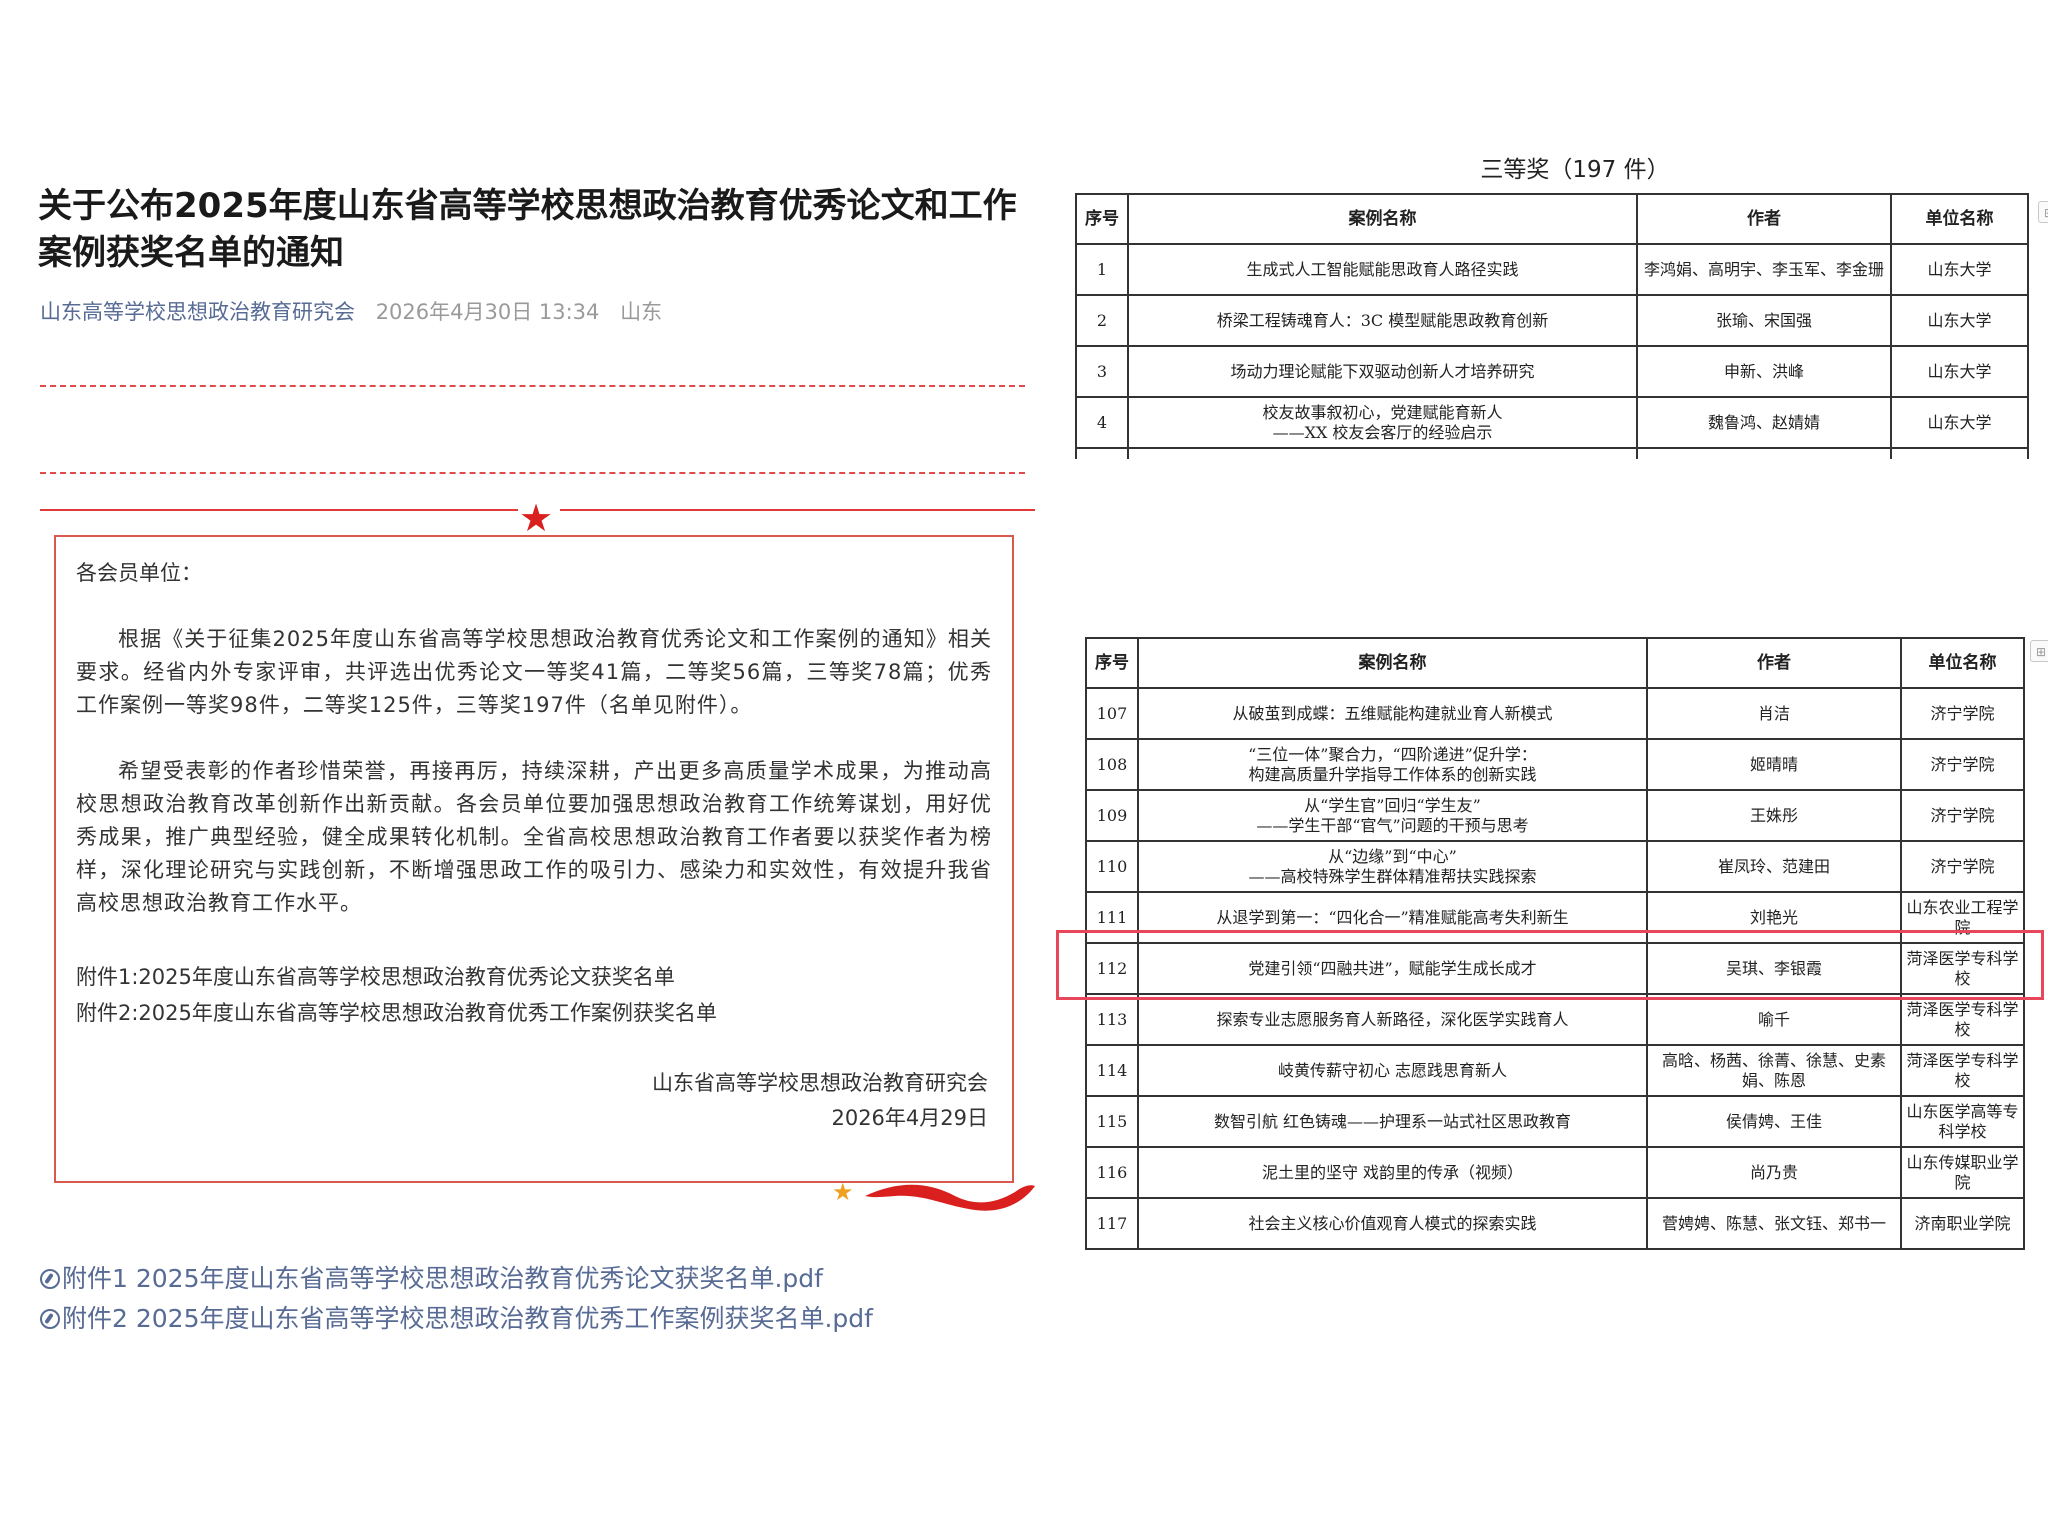 The image size is (2048, 1536). Describe the element at coordinates (1382, 320) in the screenshot. I see `cell-name: 桥梁工程铸魂育人：3C 模型赋能思政教育创新` at that location.